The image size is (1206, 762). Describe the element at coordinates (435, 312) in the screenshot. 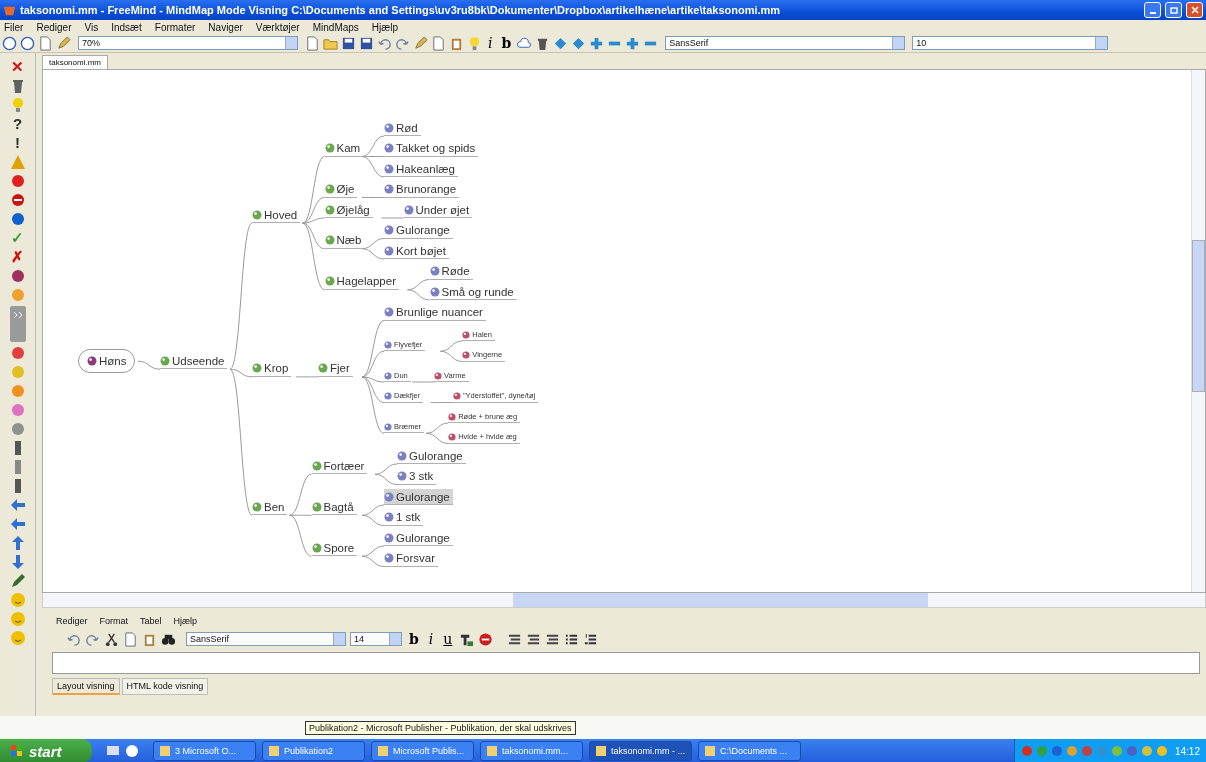

I see `mindmap-node: Brunlige nuancer` at that location.